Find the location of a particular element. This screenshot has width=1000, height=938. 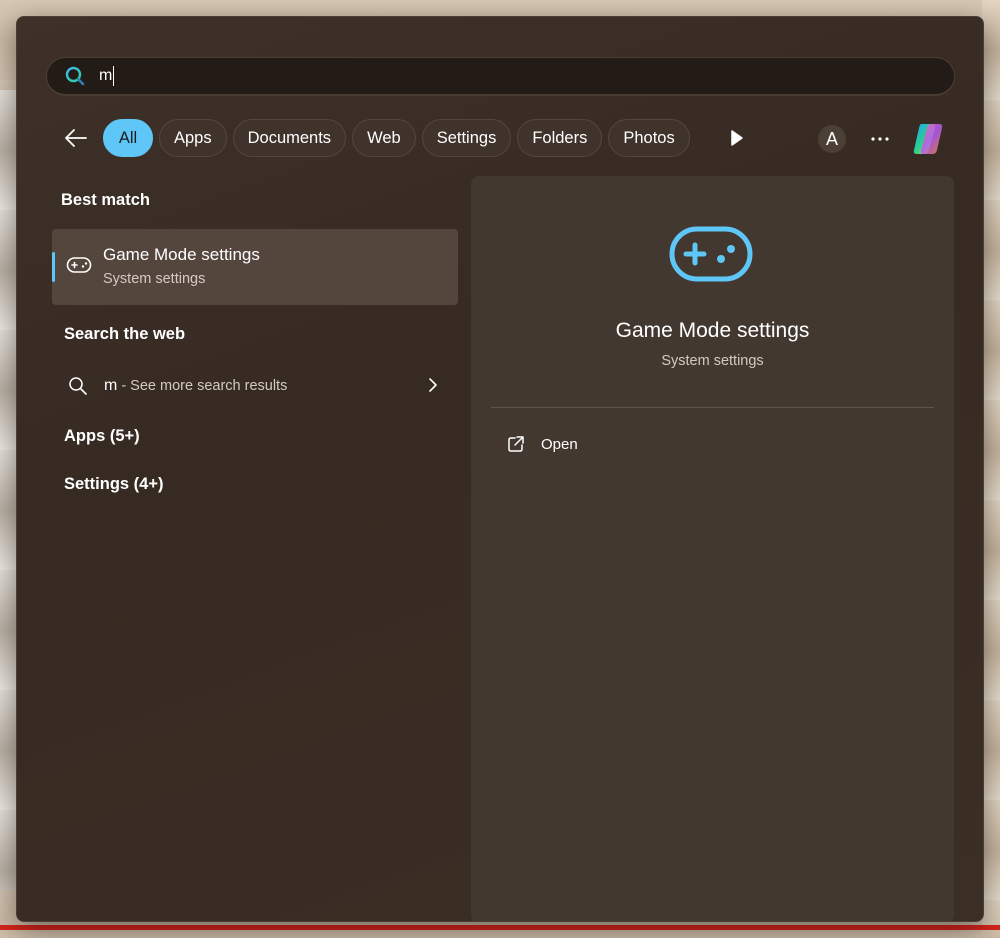

filter-chip-all: All is located at coordinates (128, 138).